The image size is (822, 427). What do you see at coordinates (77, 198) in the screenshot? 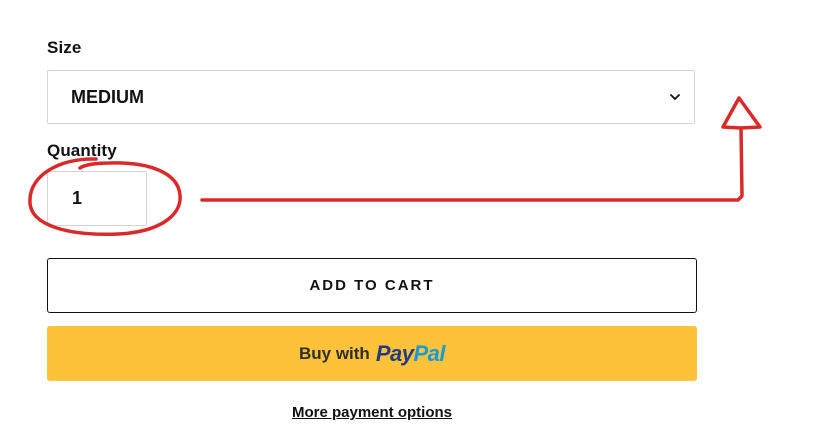
I see `quantity-value: 1` at bounding box center [77, 198].